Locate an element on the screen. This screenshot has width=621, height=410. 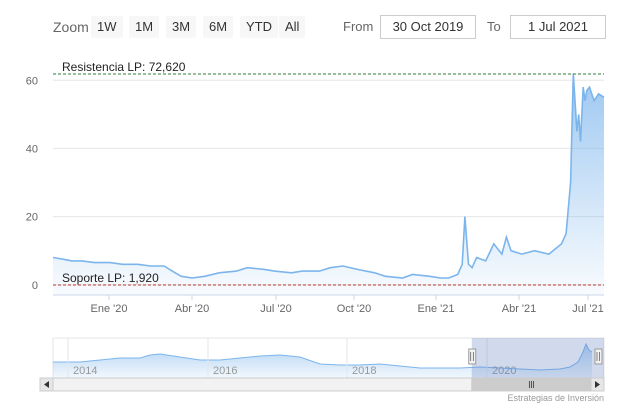
resistance-label: Resistencia LP: 72,620 is located at coordinates (124, 67).